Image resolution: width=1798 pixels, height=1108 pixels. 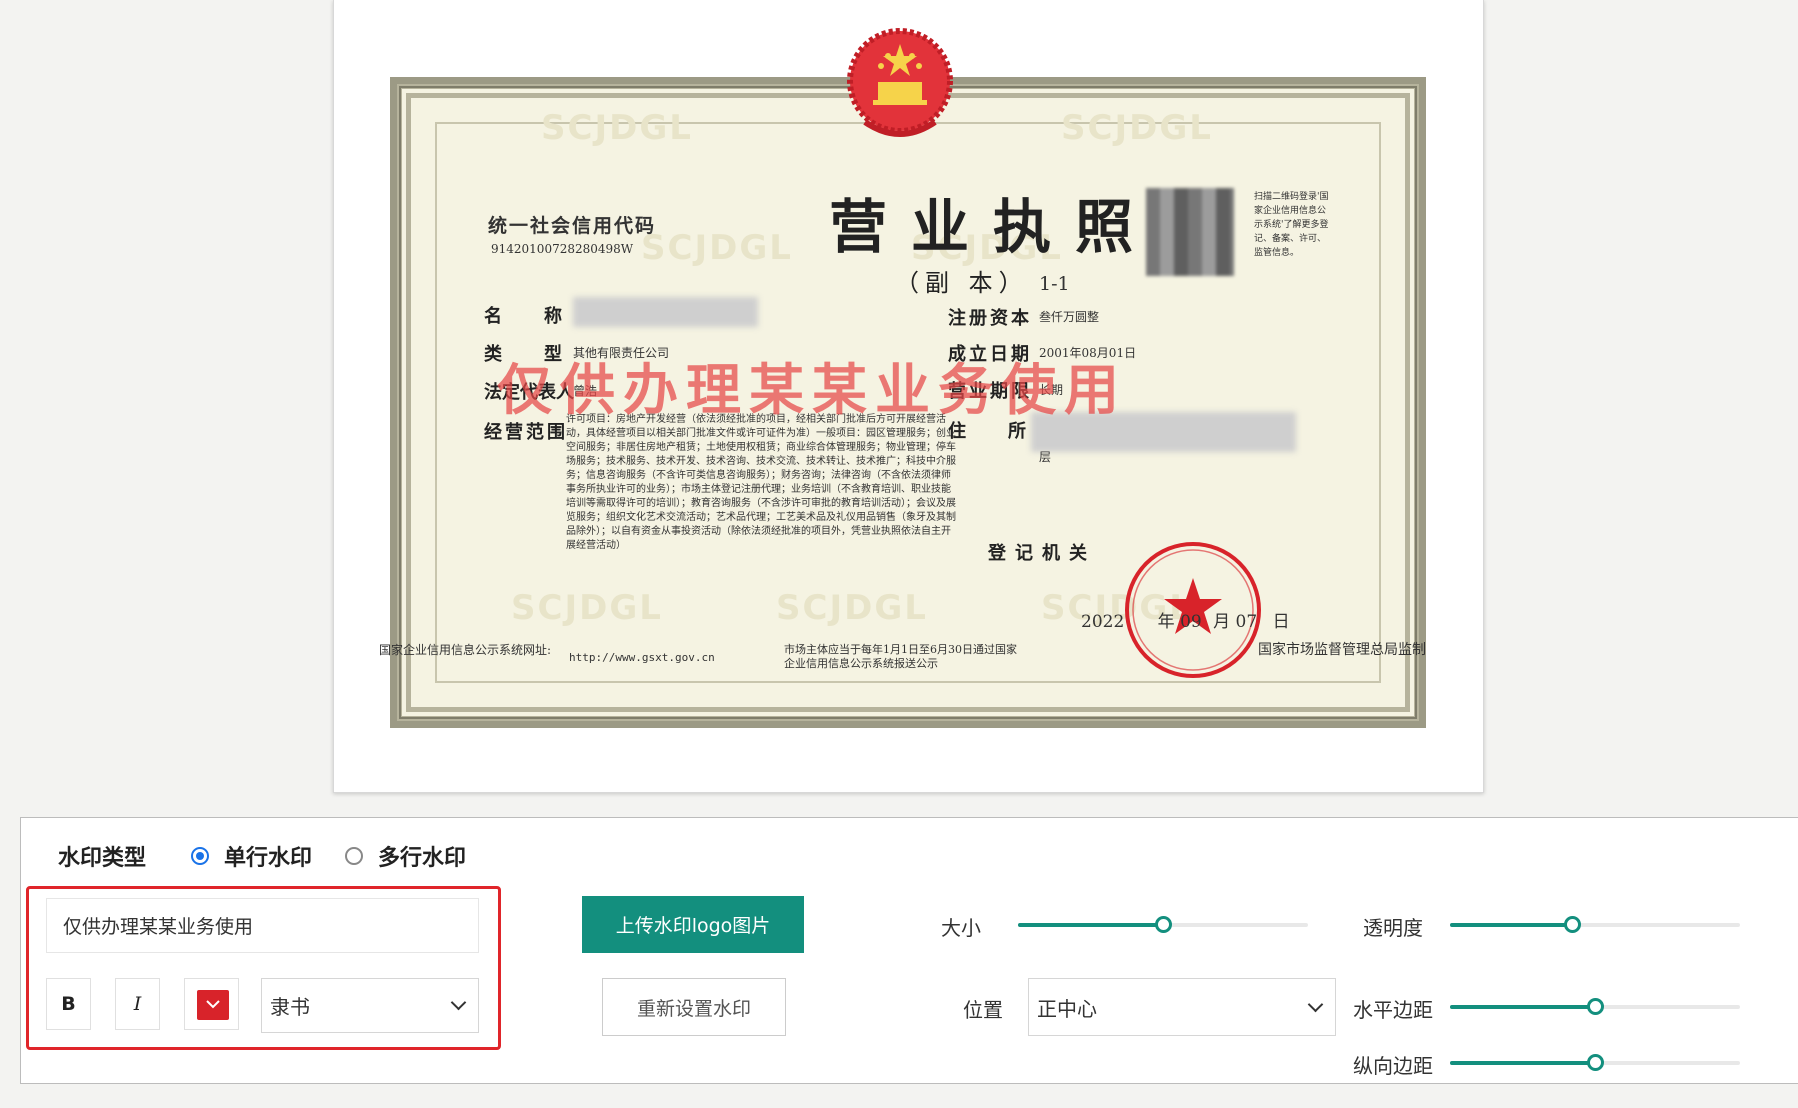 I want to click on position-select: 正中心, so click(x=1182, y=1007).